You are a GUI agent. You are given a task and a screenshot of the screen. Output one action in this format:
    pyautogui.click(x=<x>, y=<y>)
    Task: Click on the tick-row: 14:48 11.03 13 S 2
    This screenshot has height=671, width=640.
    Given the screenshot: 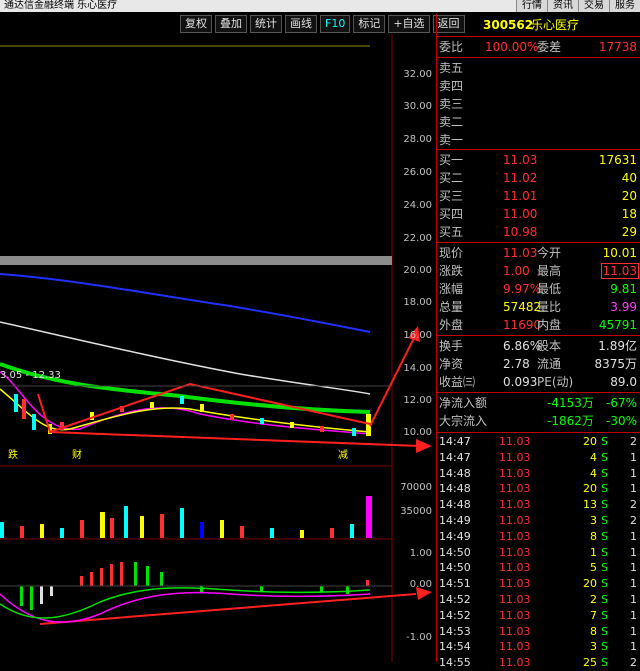 What is the action you would take?
    pyautogui.click(x=538, y=505)
    